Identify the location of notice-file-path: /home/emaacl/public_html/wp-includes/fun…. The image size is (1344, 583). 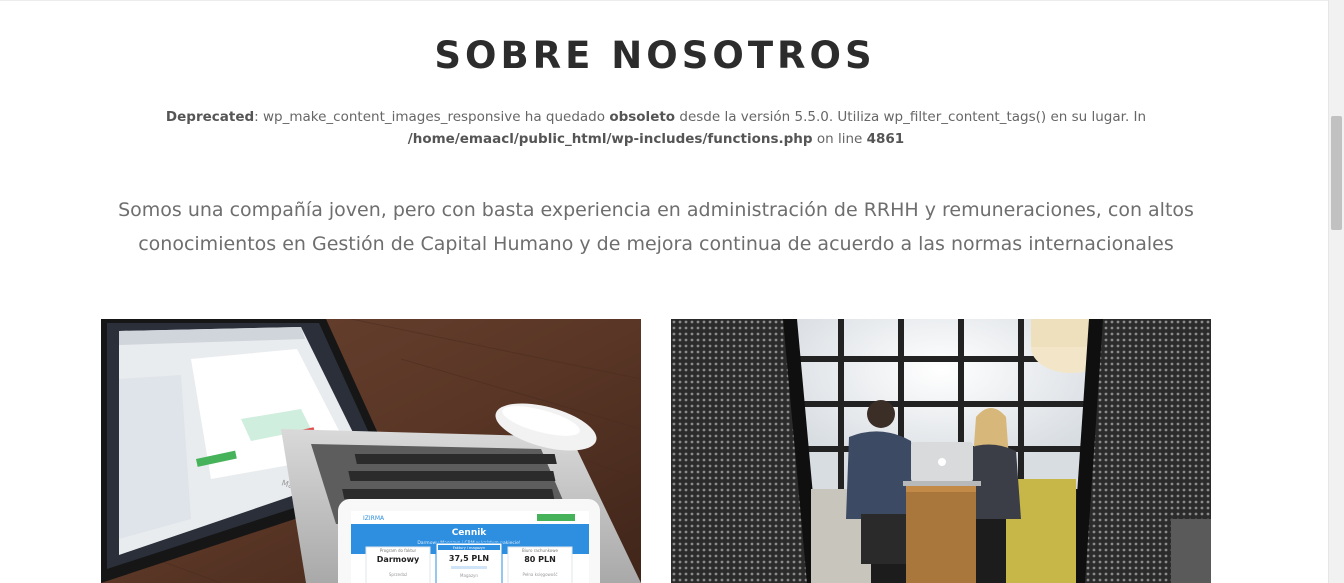
(610, 139).